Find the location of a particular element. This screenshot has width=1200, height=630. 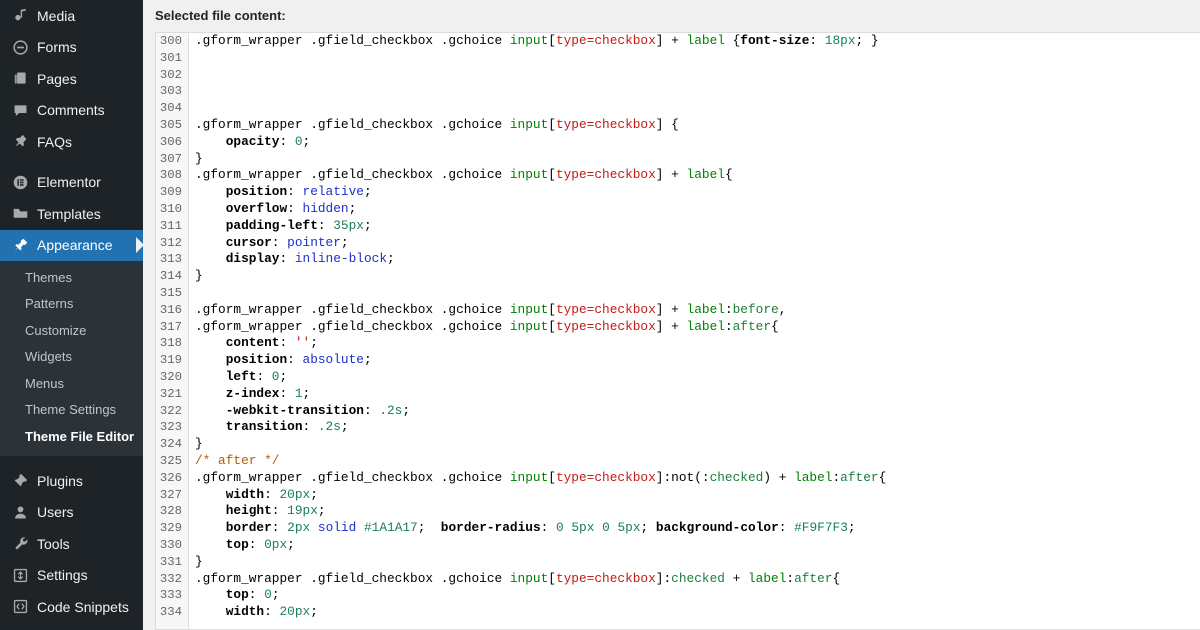

code-token: label is located at coordinates (705, 326).